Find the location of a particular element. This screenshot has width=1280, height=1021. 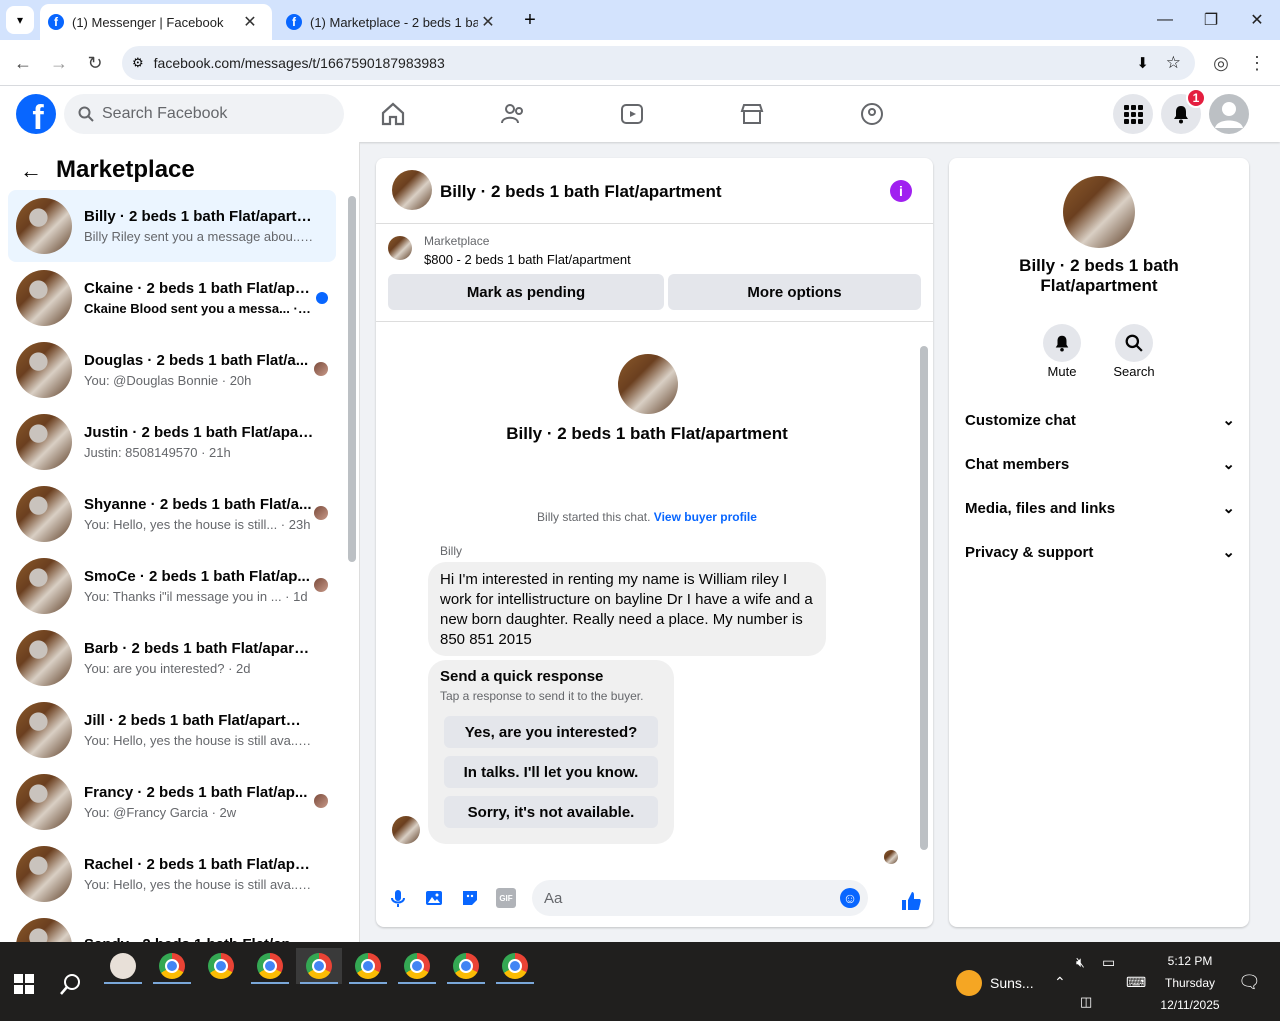

taskbar-chrome-profile-active is located at coordinates (319, 966).